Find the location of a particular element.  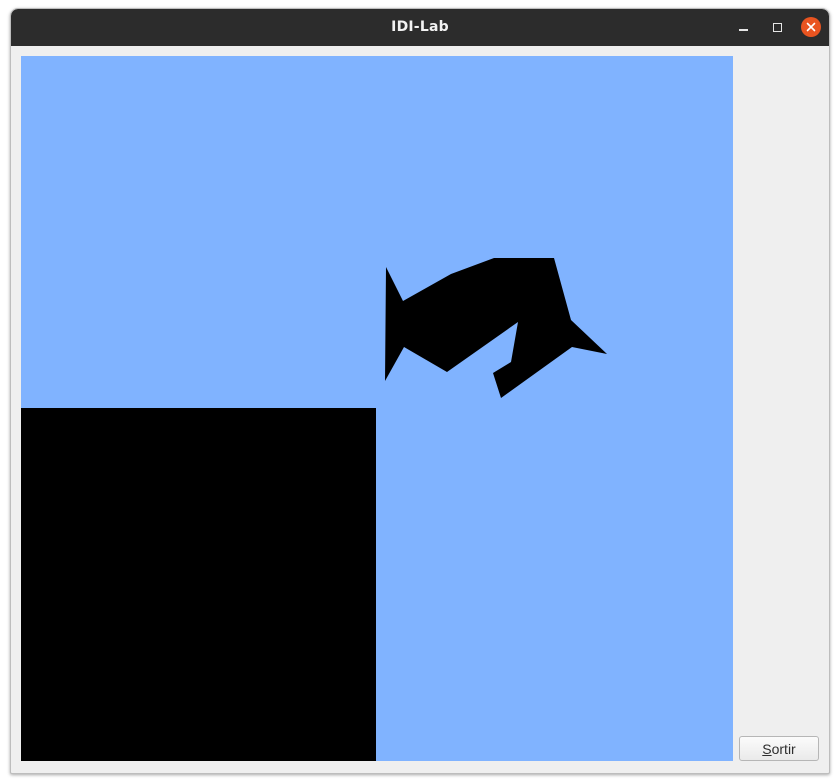

close-button is located at coordinates (811, 27).